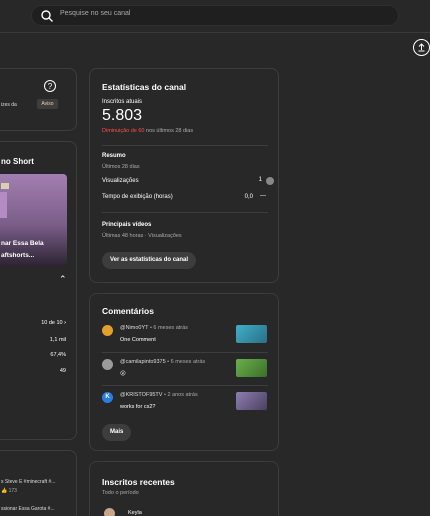 This screenshot has height=516, width=430. Describe the element at coordinates (57, 340) in the screenshot. I see `views-value: 1,1 mil` at that location.